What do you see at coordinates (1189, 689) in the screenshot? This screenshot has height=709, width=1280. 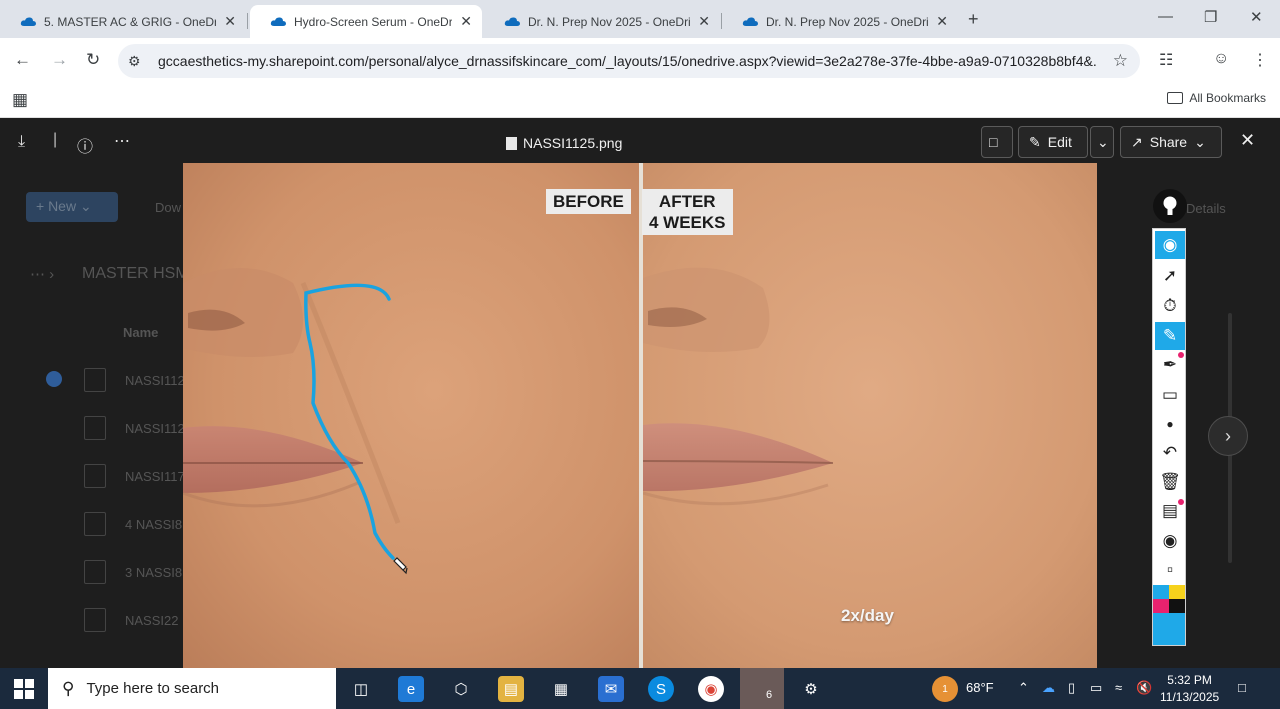 I see `system-clock: 5:32 PM 11/13/2025` at bounding box center [1189, 689].